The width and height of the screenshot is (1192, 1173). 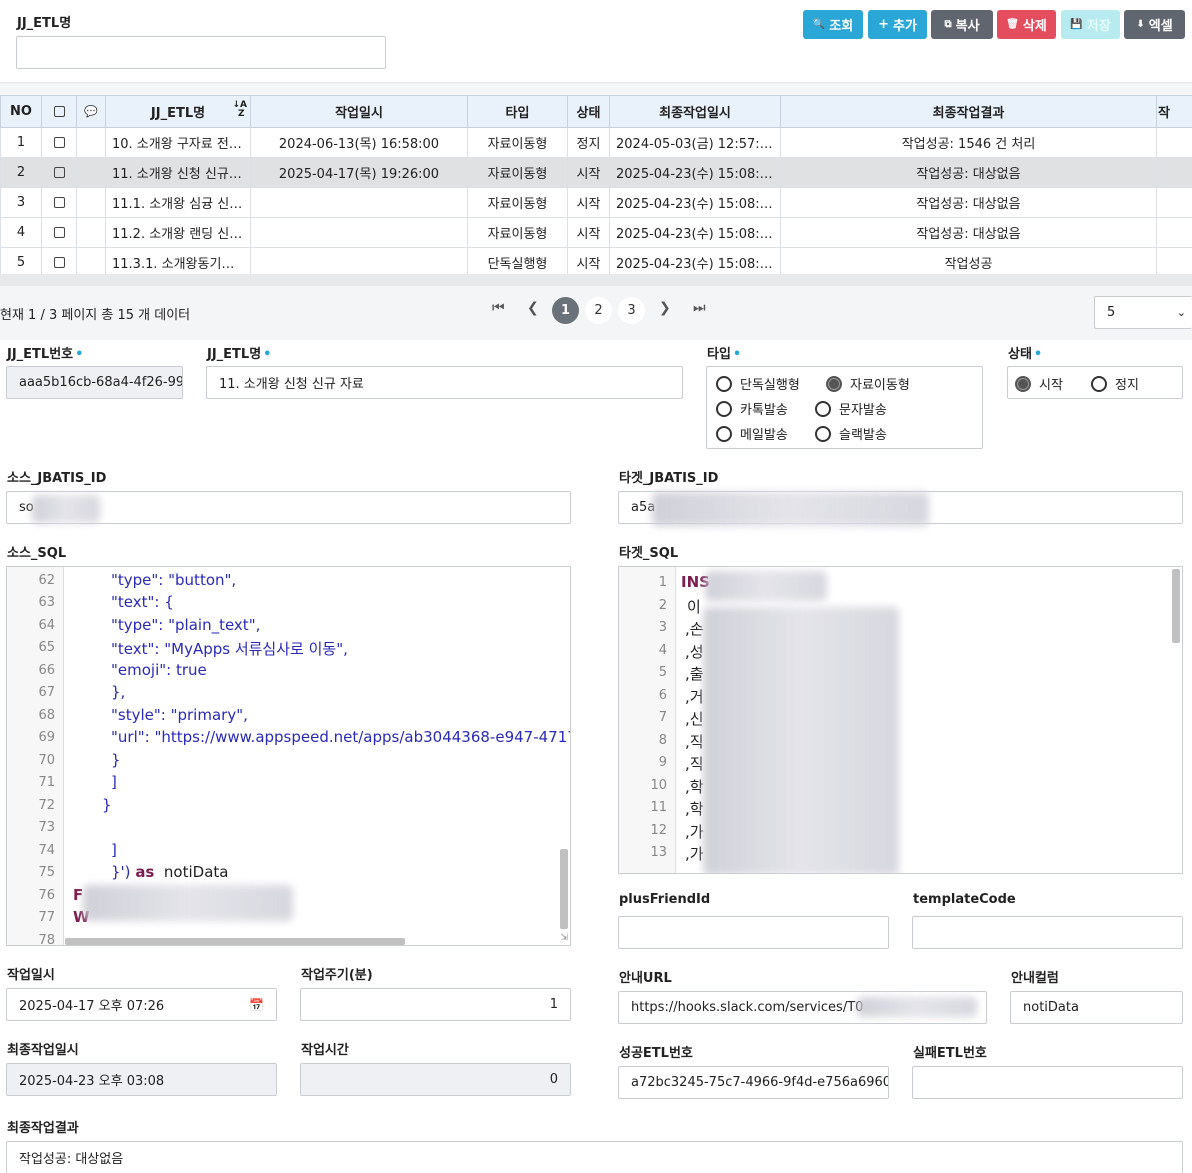 I want to click on copy-icon: ⧉, so click(x=948, y=24).